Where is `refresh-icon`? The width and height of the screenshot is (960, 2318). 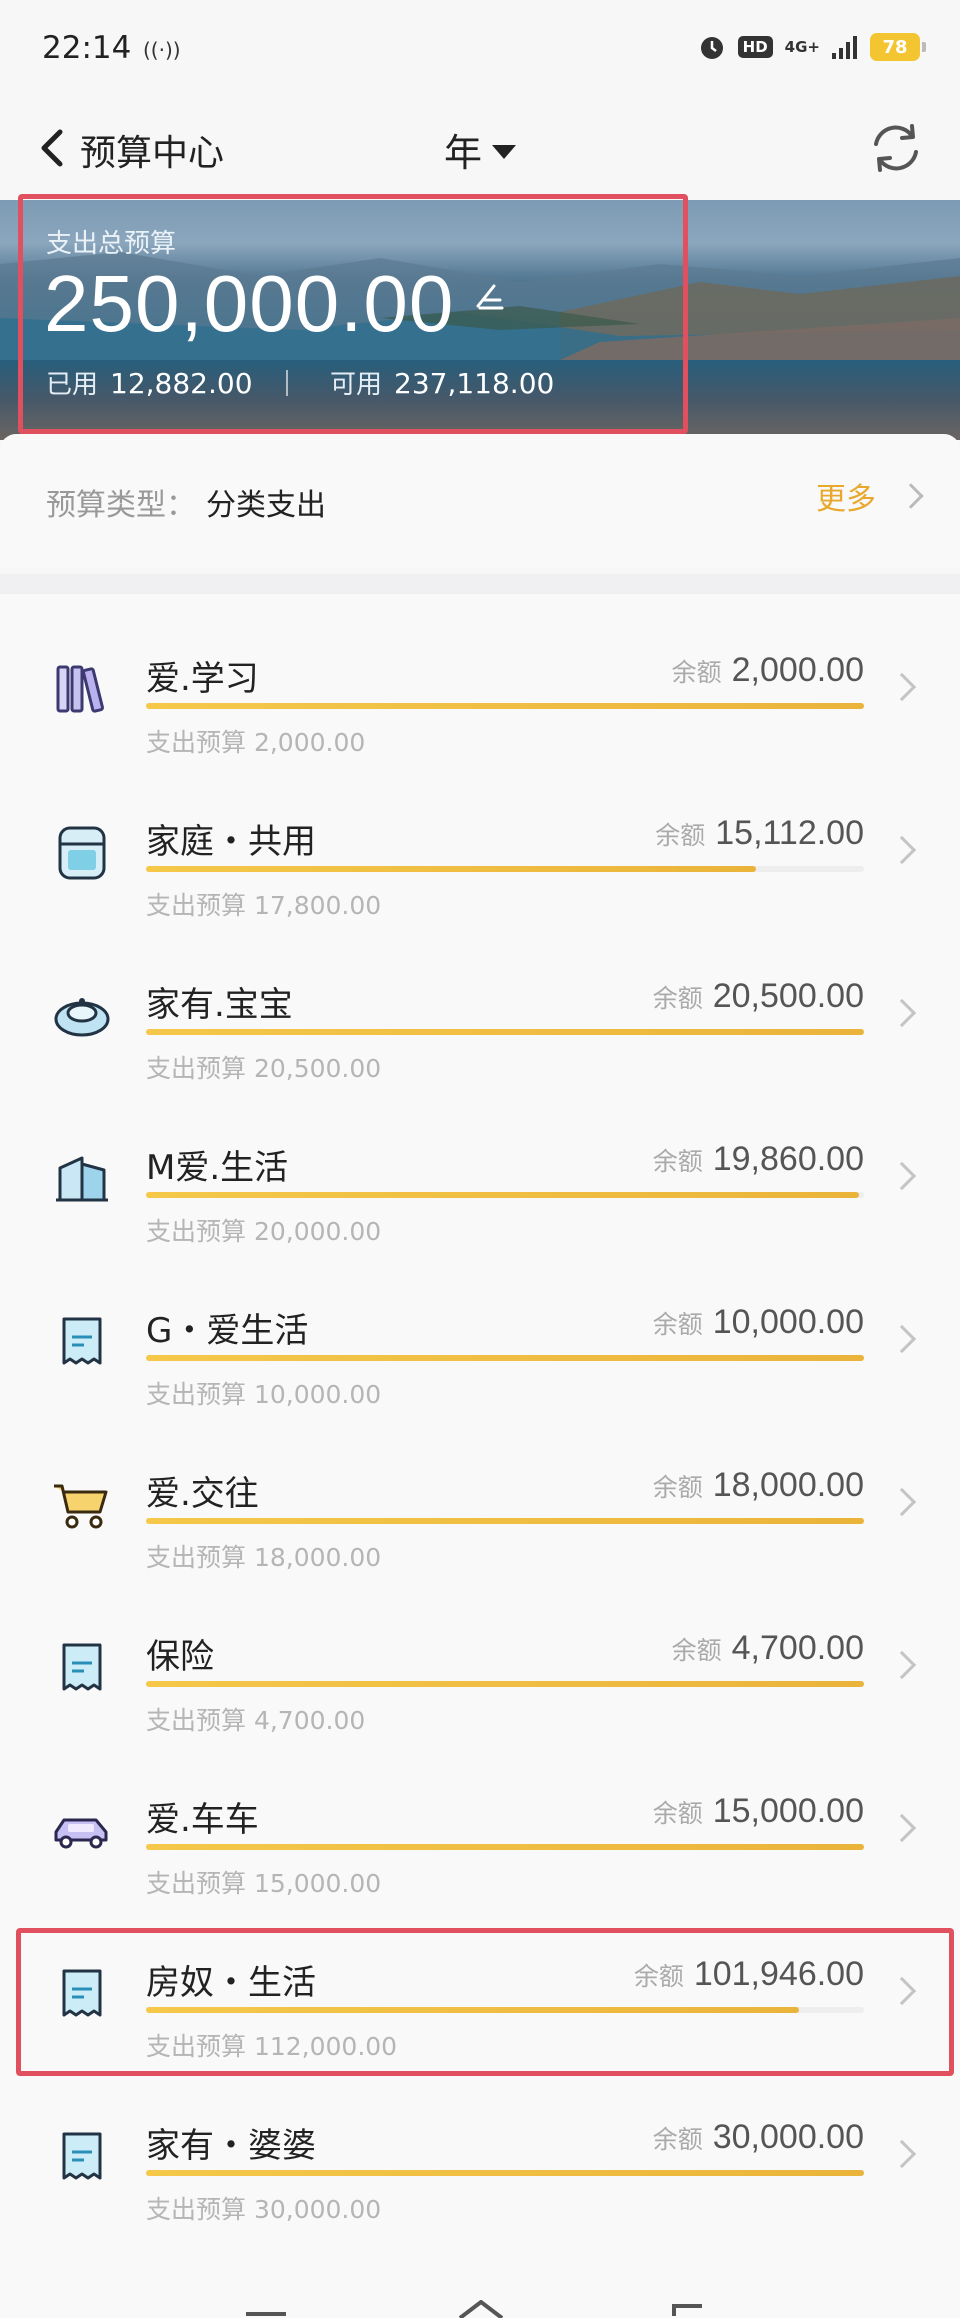
refresh-icon is located at coordinates (896, 148).